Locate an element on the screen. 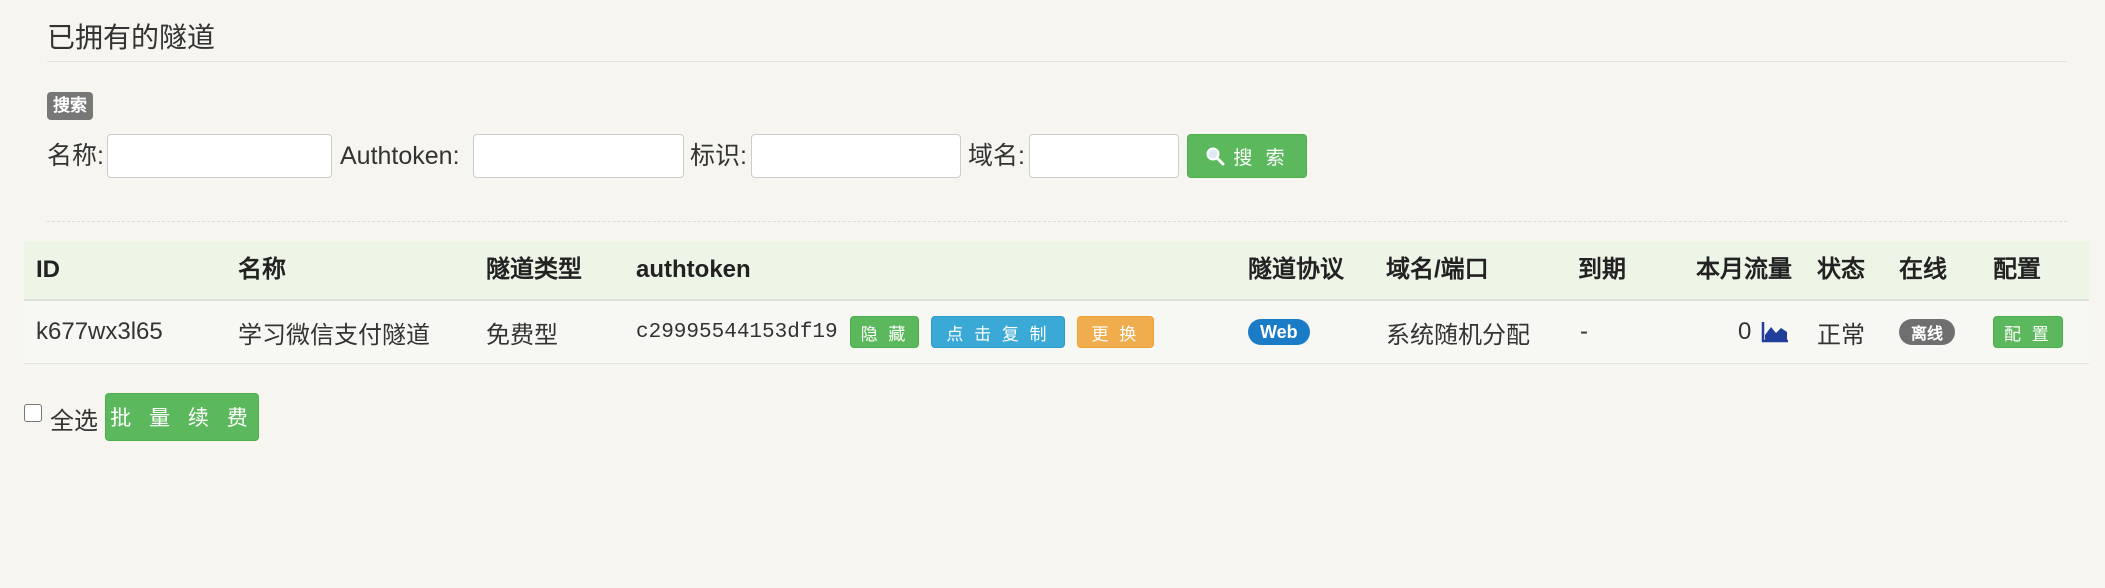 This screenshot has height=588, width=2105. header-type: 隧道类型 is located at coordinates (534, 269).